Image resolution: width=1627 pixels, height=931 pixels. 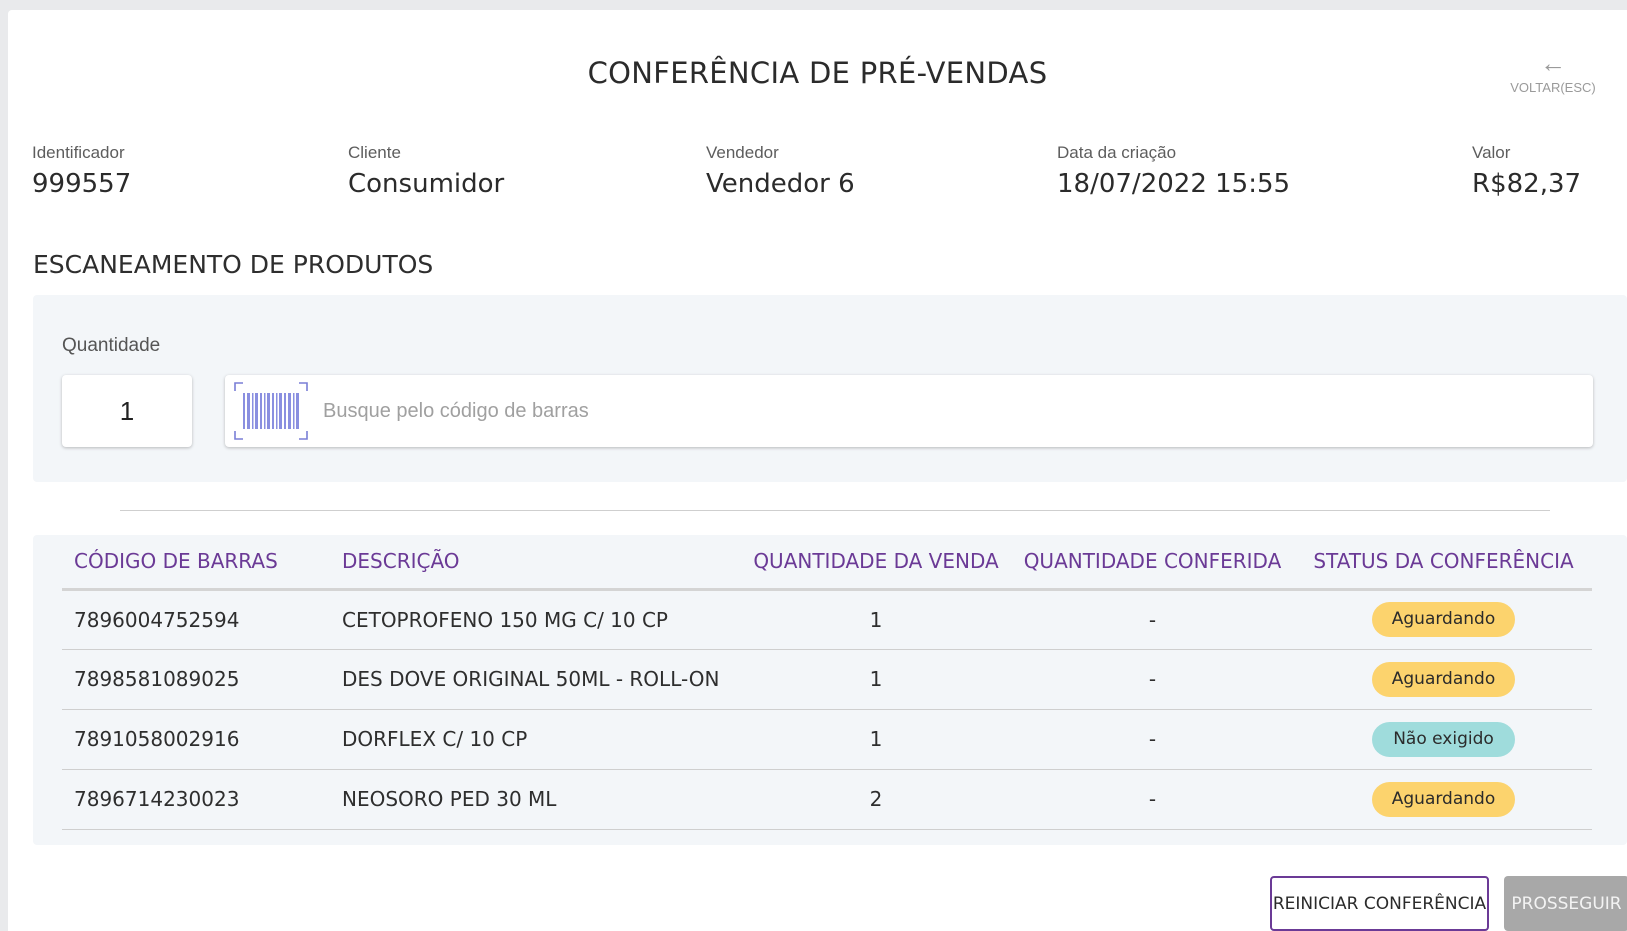 I want to click on amount-value: R$82,37, so click(x=1527, y=184).